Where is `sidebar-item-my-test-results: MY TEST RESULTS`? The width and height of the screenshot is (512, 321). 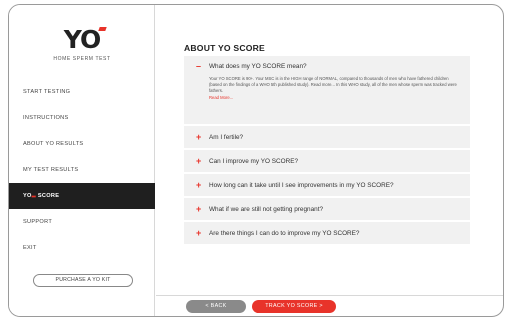
sidebar-item-my-test-results: MY TEST RESULTS is located at coordinates (82, 170).